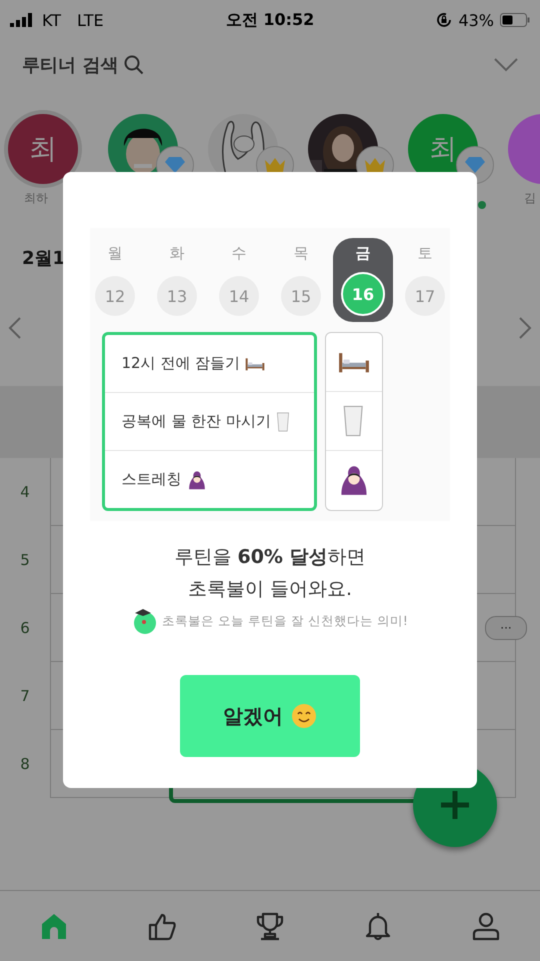 Image resolution: width=540 pixels, height=961 pixels. What do you see at coordinates (52, 20) in the screenshot?
I see `carrier-name: KT` at bounding box center [52, 20].